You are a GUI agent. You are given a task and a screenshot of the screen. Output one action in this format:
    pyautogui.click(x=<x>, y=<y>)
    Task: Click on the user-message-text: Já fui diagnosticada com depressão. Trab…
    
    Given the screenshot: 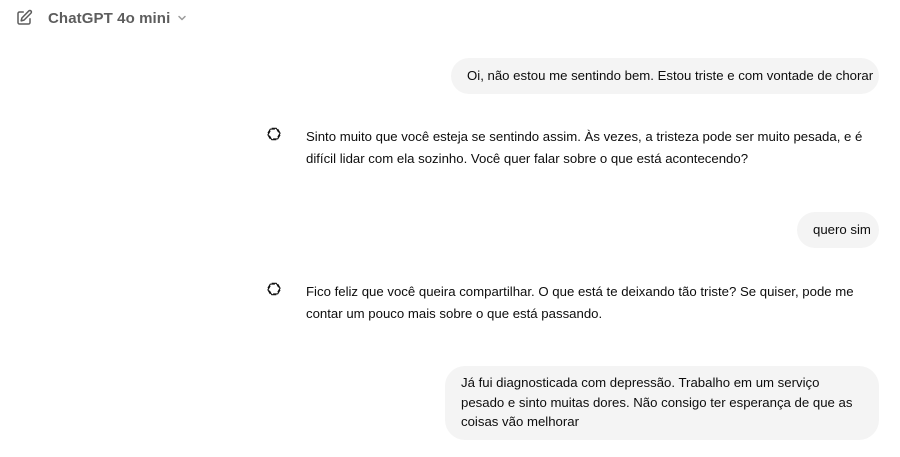 What is the action you would take?
    pyautogui.click(x=657, y=402)
    